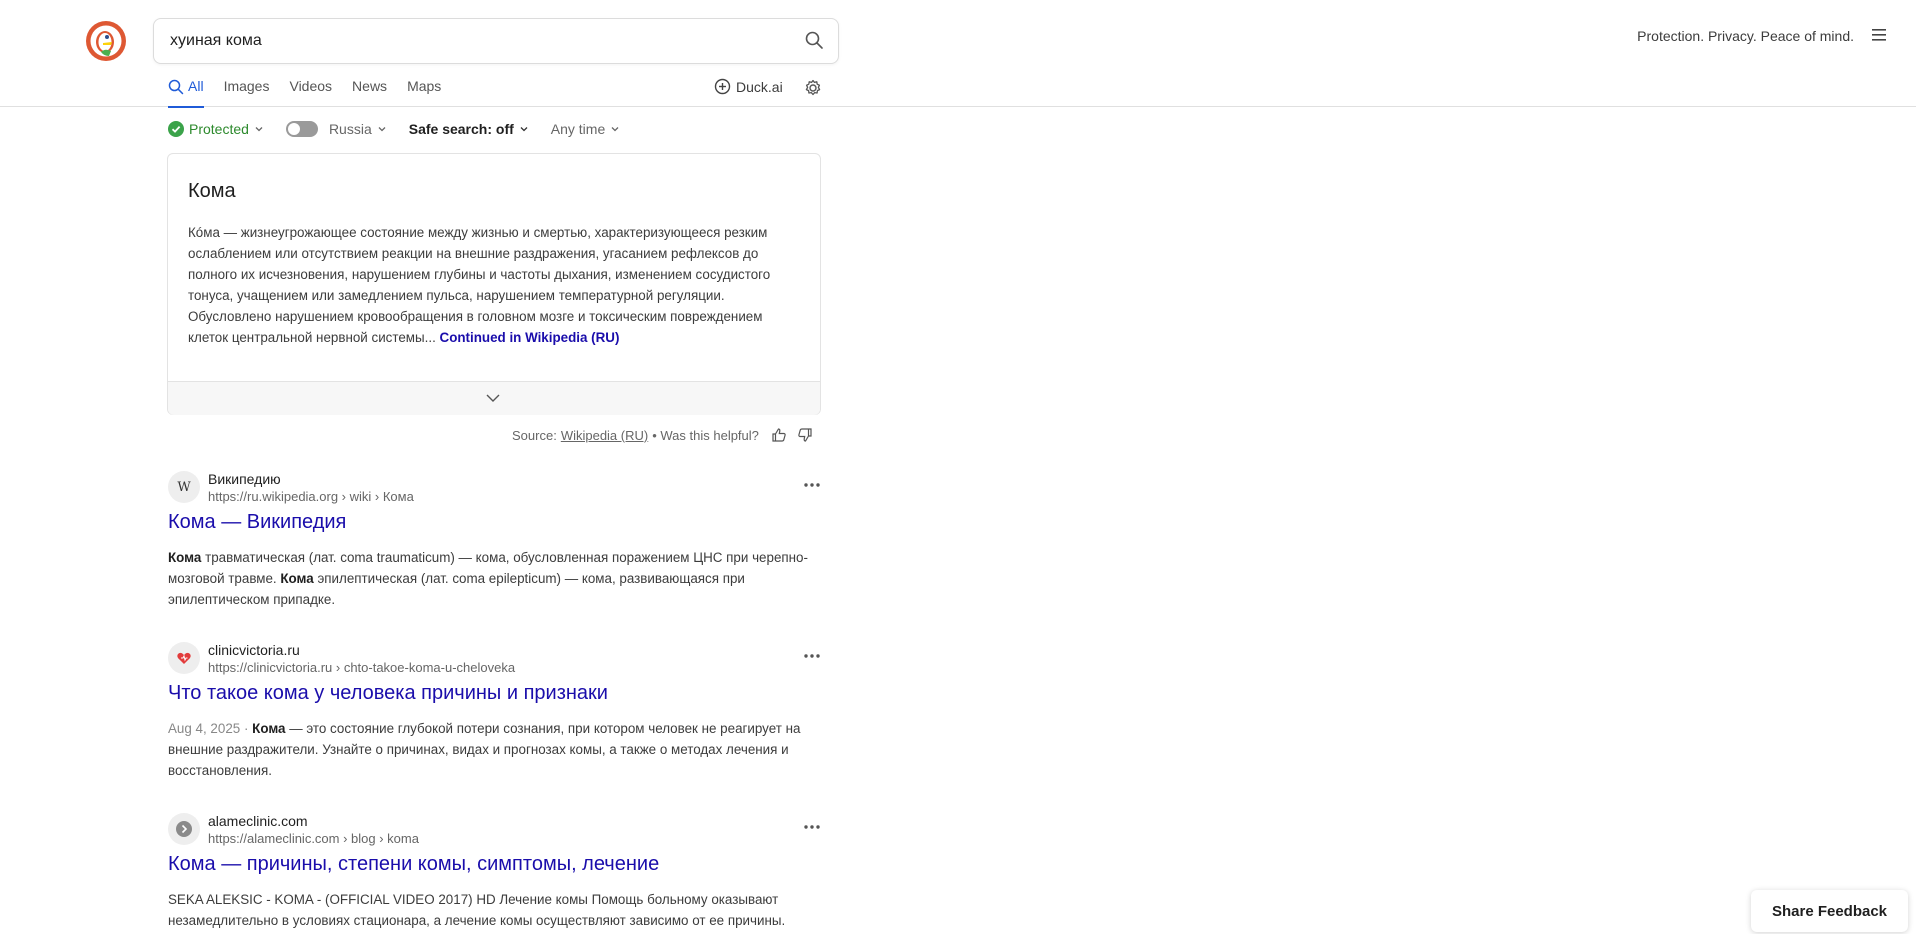 This screenshot has width=1916, height=934. What do you see at coordinates (186, 93) in the screenshot?
I see `tab-all: All` at bounding box center [186, 93].